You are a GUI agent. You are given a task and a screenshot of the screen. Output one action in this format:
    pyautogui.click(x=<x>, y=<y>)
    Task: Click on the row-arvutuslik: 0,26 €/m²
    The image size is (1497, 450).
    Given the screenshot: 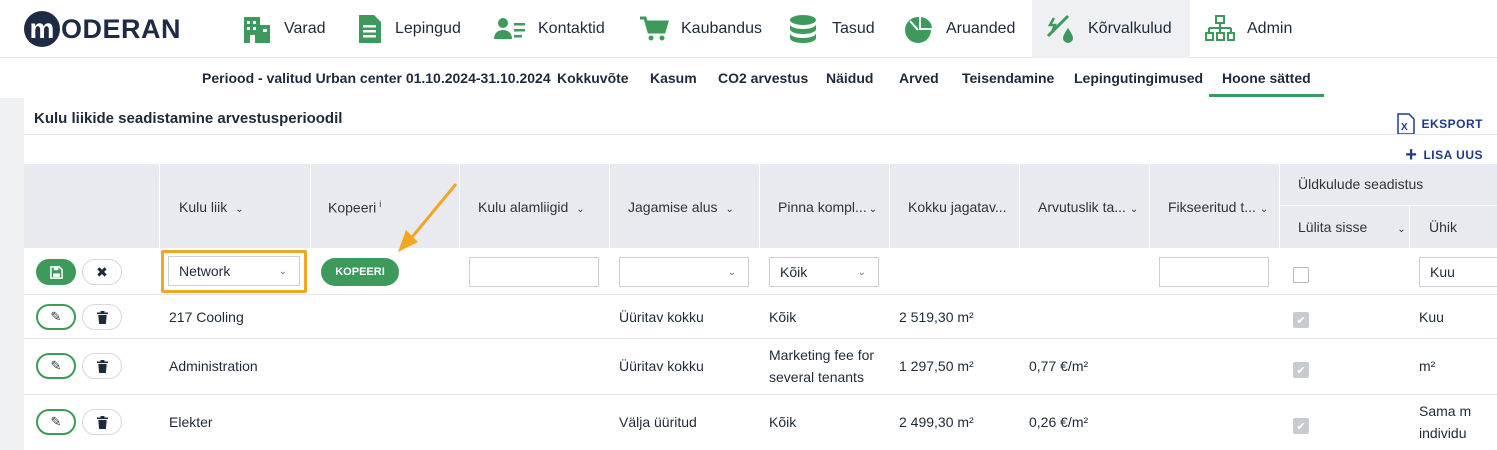 What is the action you would take?
    pyautogui.click(x=1059, y=422)
    